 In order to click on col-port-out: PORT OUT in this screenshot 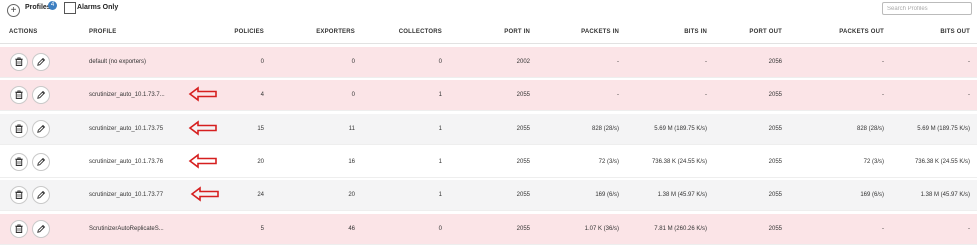, I will do `click(757, 32)`.